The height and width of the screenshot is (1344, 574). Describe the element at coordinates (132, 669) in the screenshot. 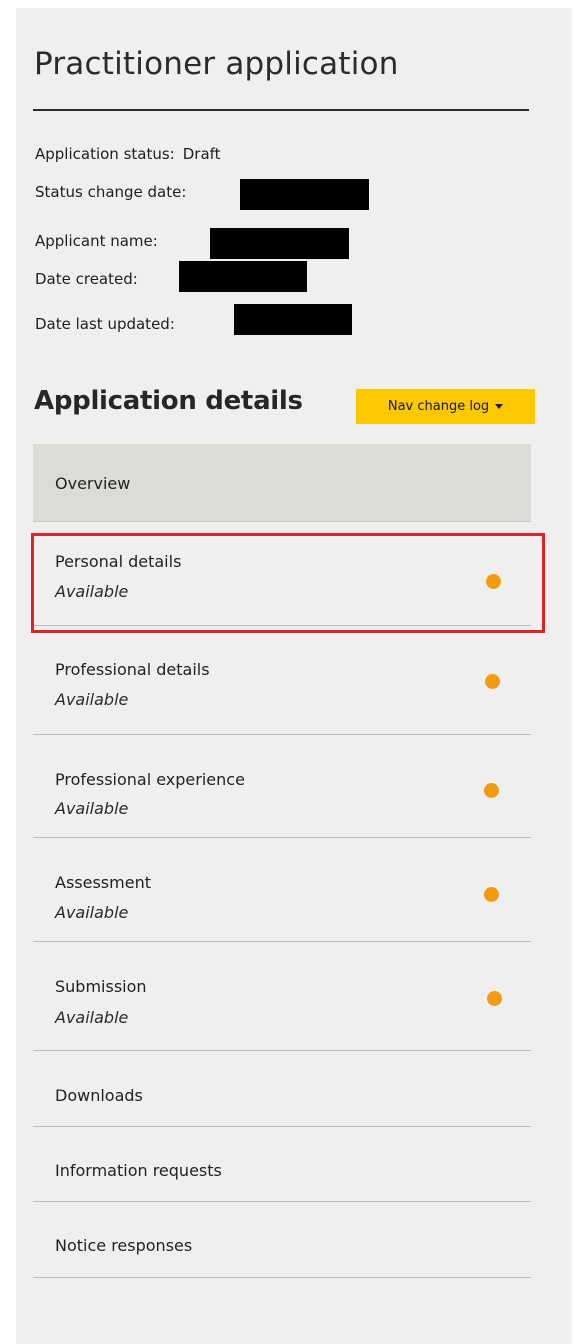

I see `nav-item-label: Professional details` at that location.